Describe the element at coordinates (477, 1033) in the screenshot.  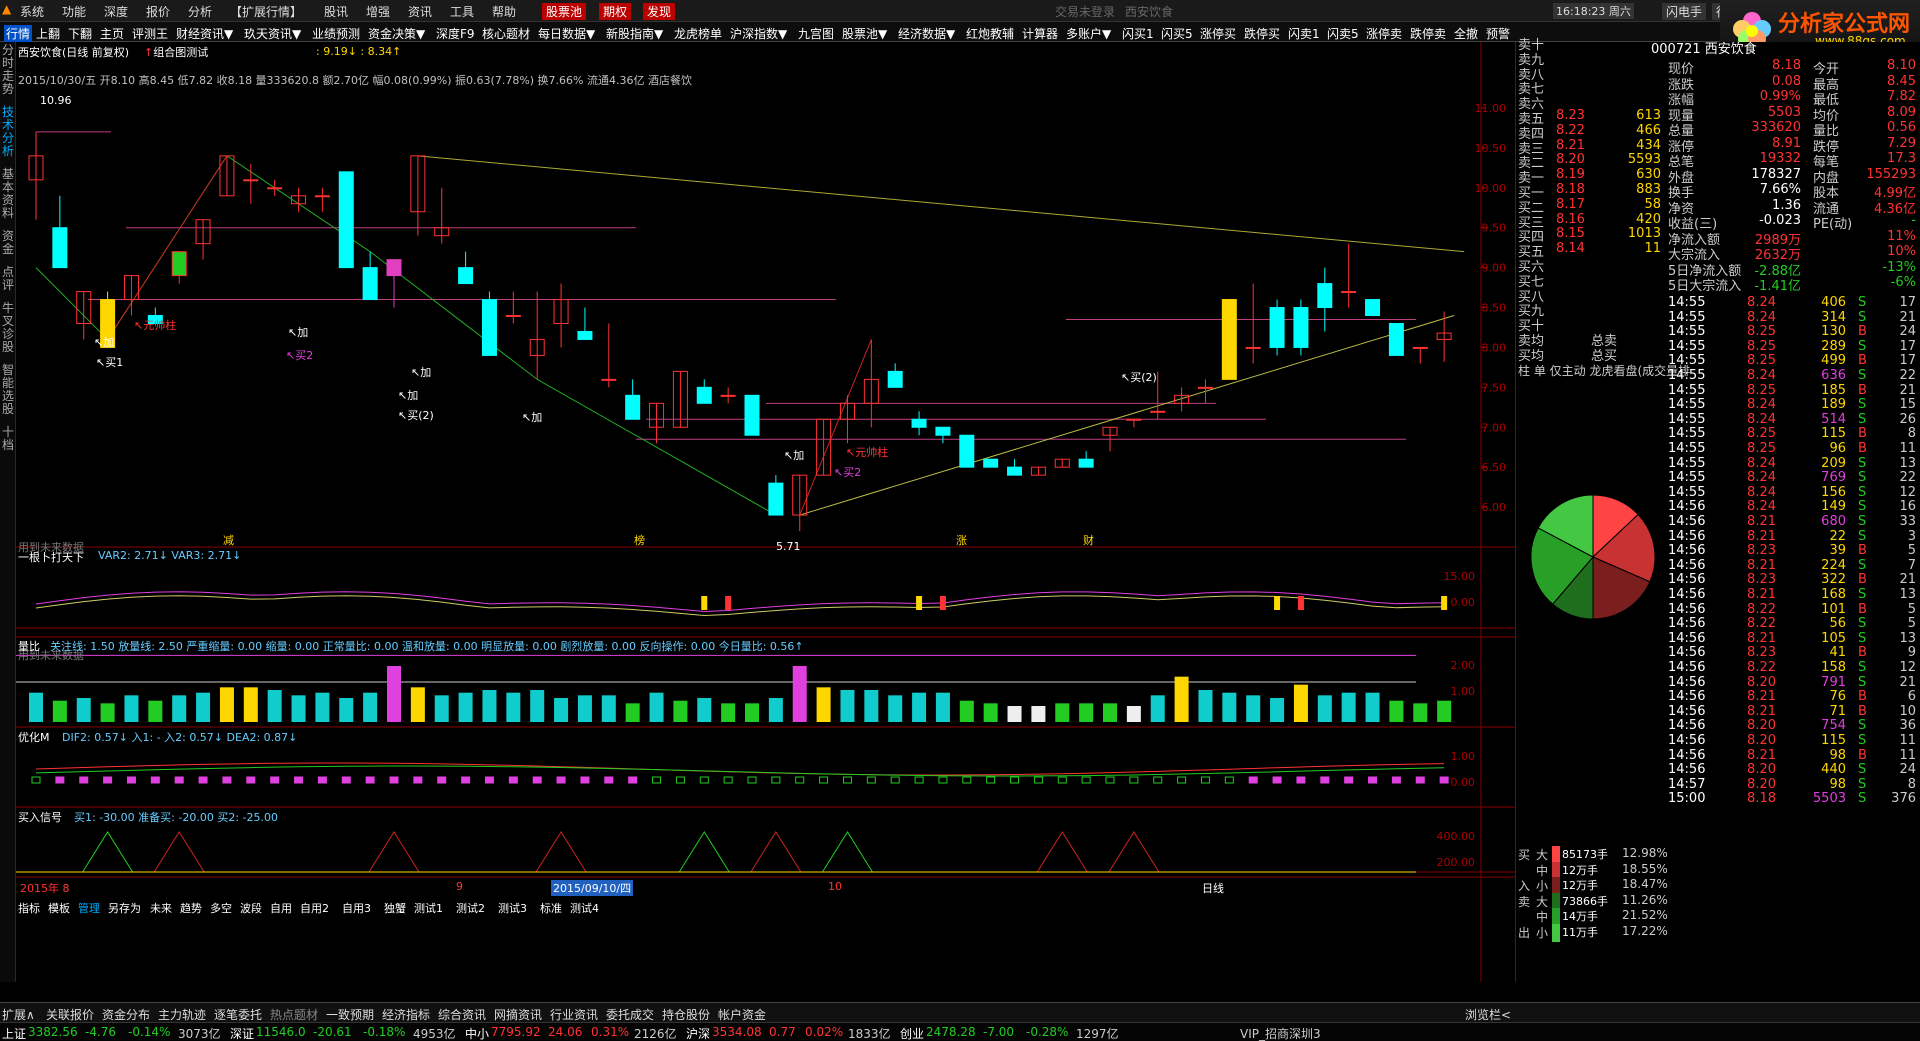
I see `index-name: 中小` at that location.